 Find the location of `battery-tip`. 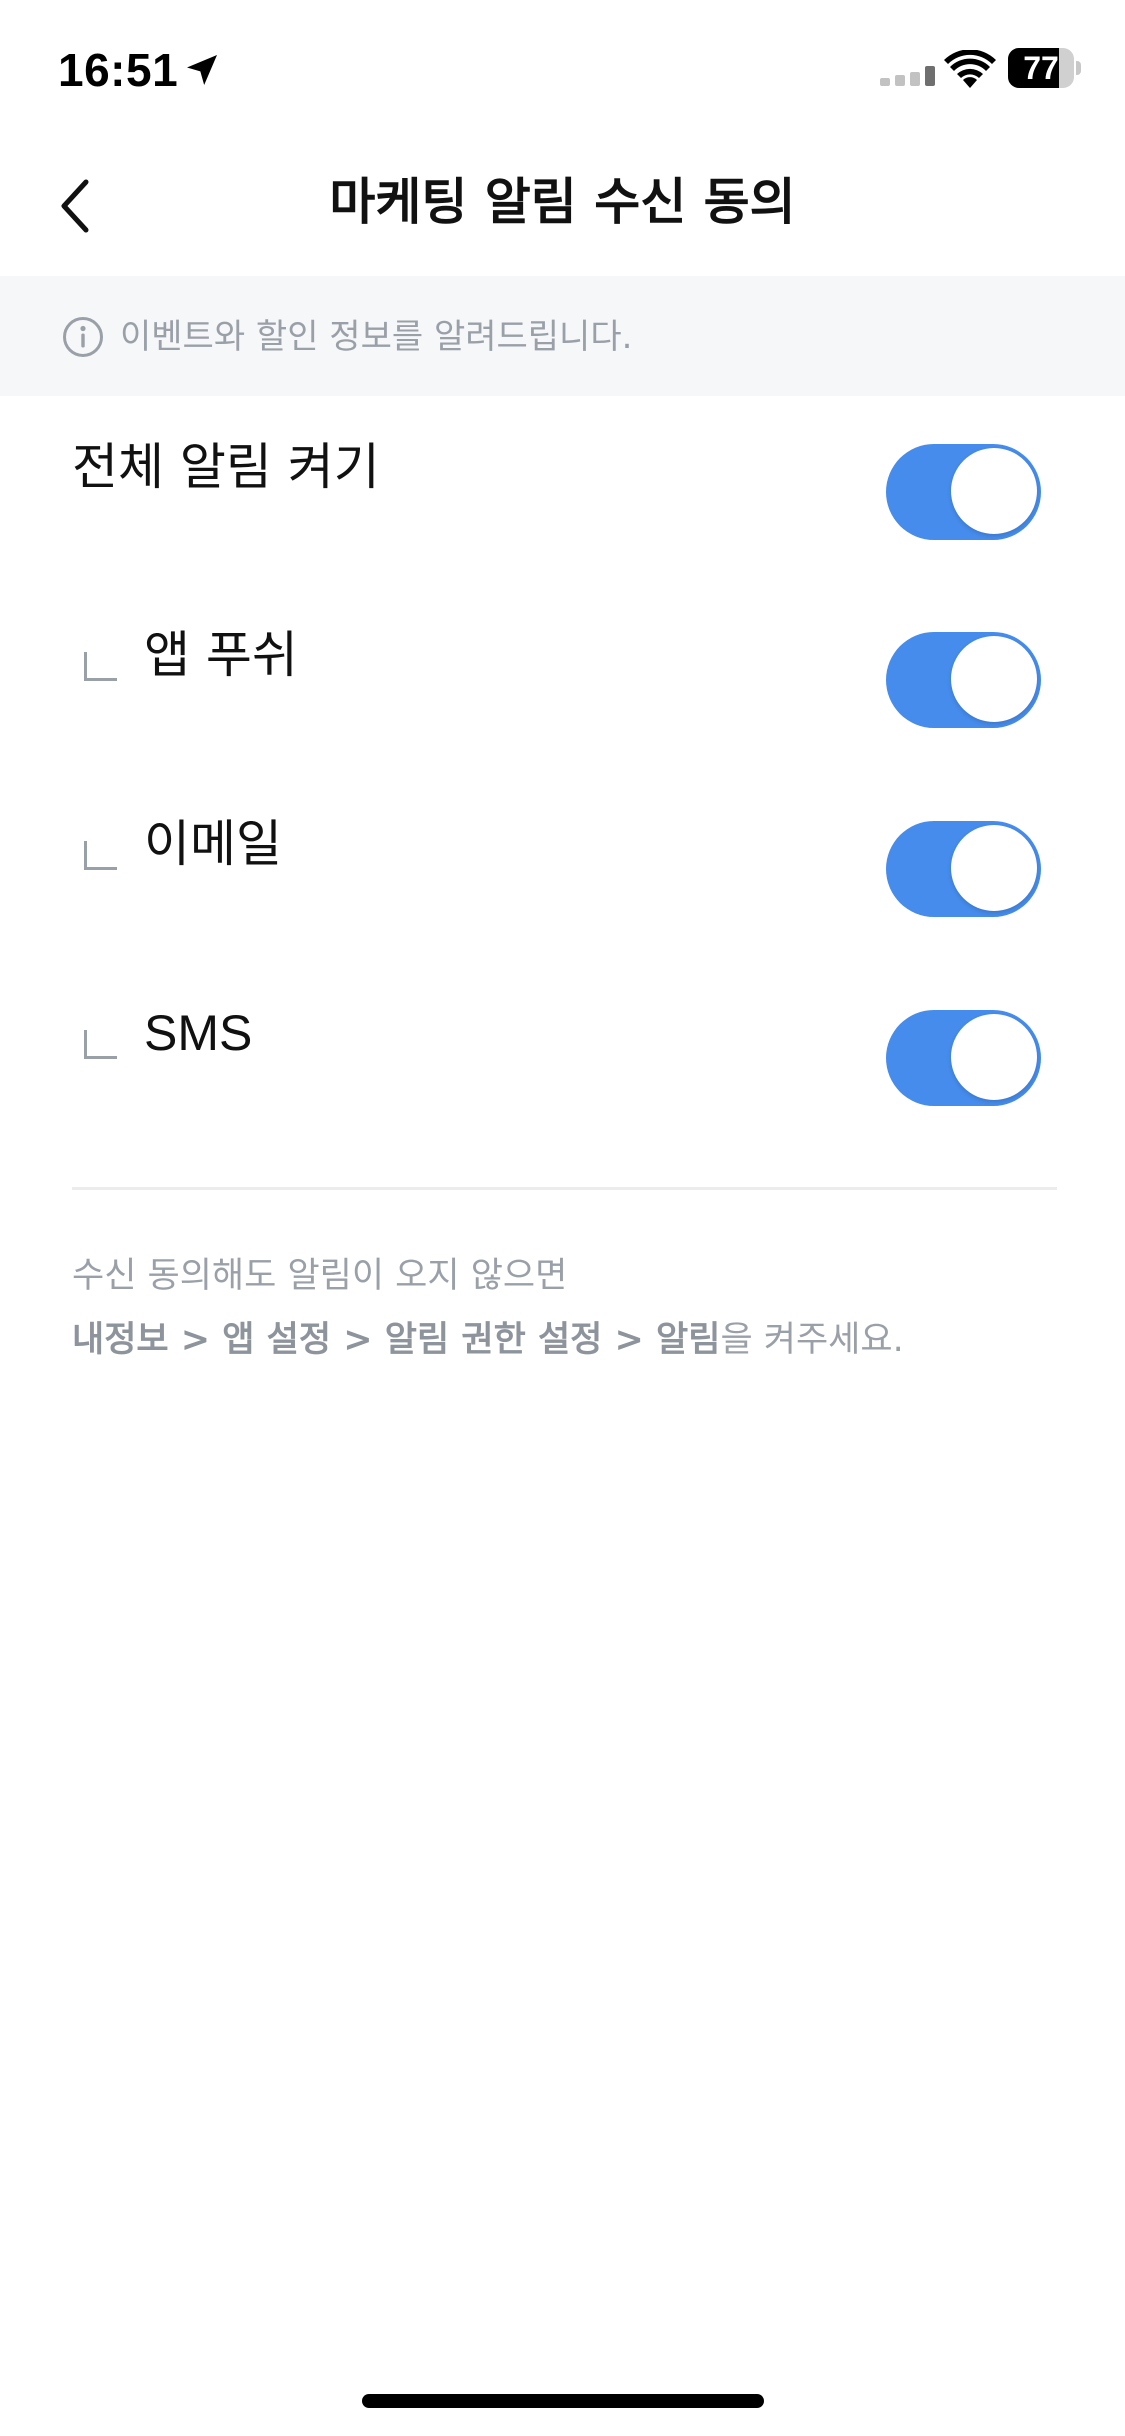

battery-tip is located at coordinates (1078, 68).